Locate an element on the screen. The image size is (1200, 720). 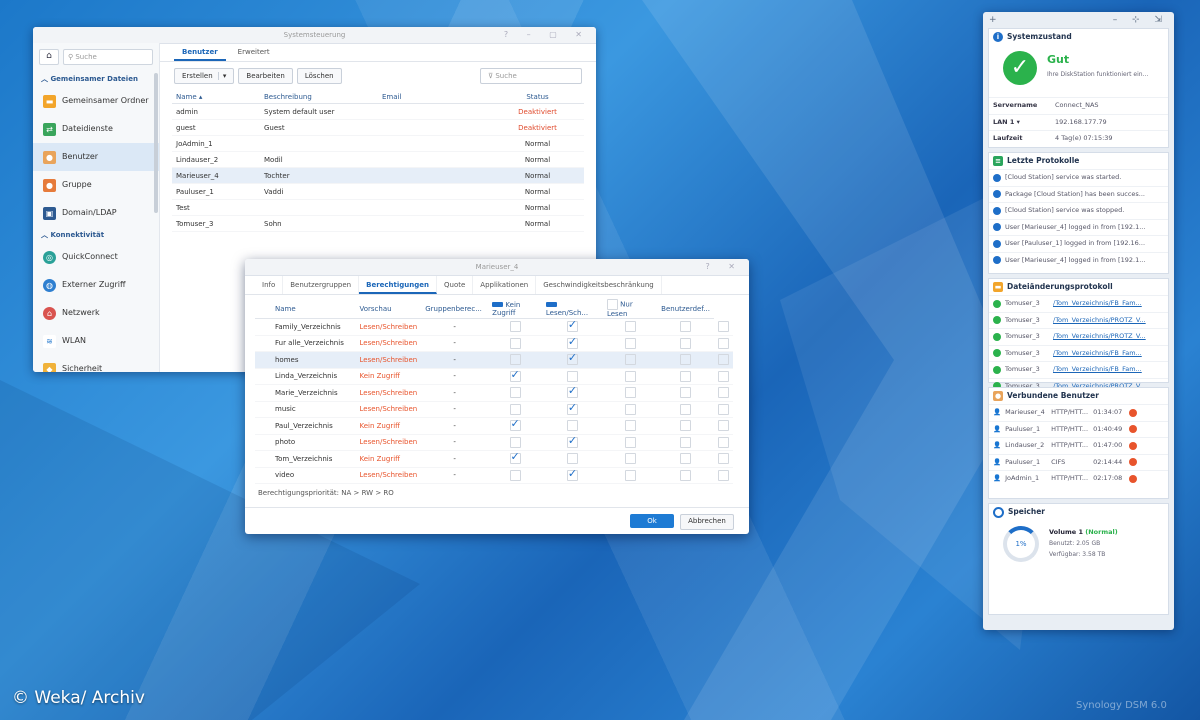
window-controls: ? – ▢ ✕ is located at coordinates (547, 35).